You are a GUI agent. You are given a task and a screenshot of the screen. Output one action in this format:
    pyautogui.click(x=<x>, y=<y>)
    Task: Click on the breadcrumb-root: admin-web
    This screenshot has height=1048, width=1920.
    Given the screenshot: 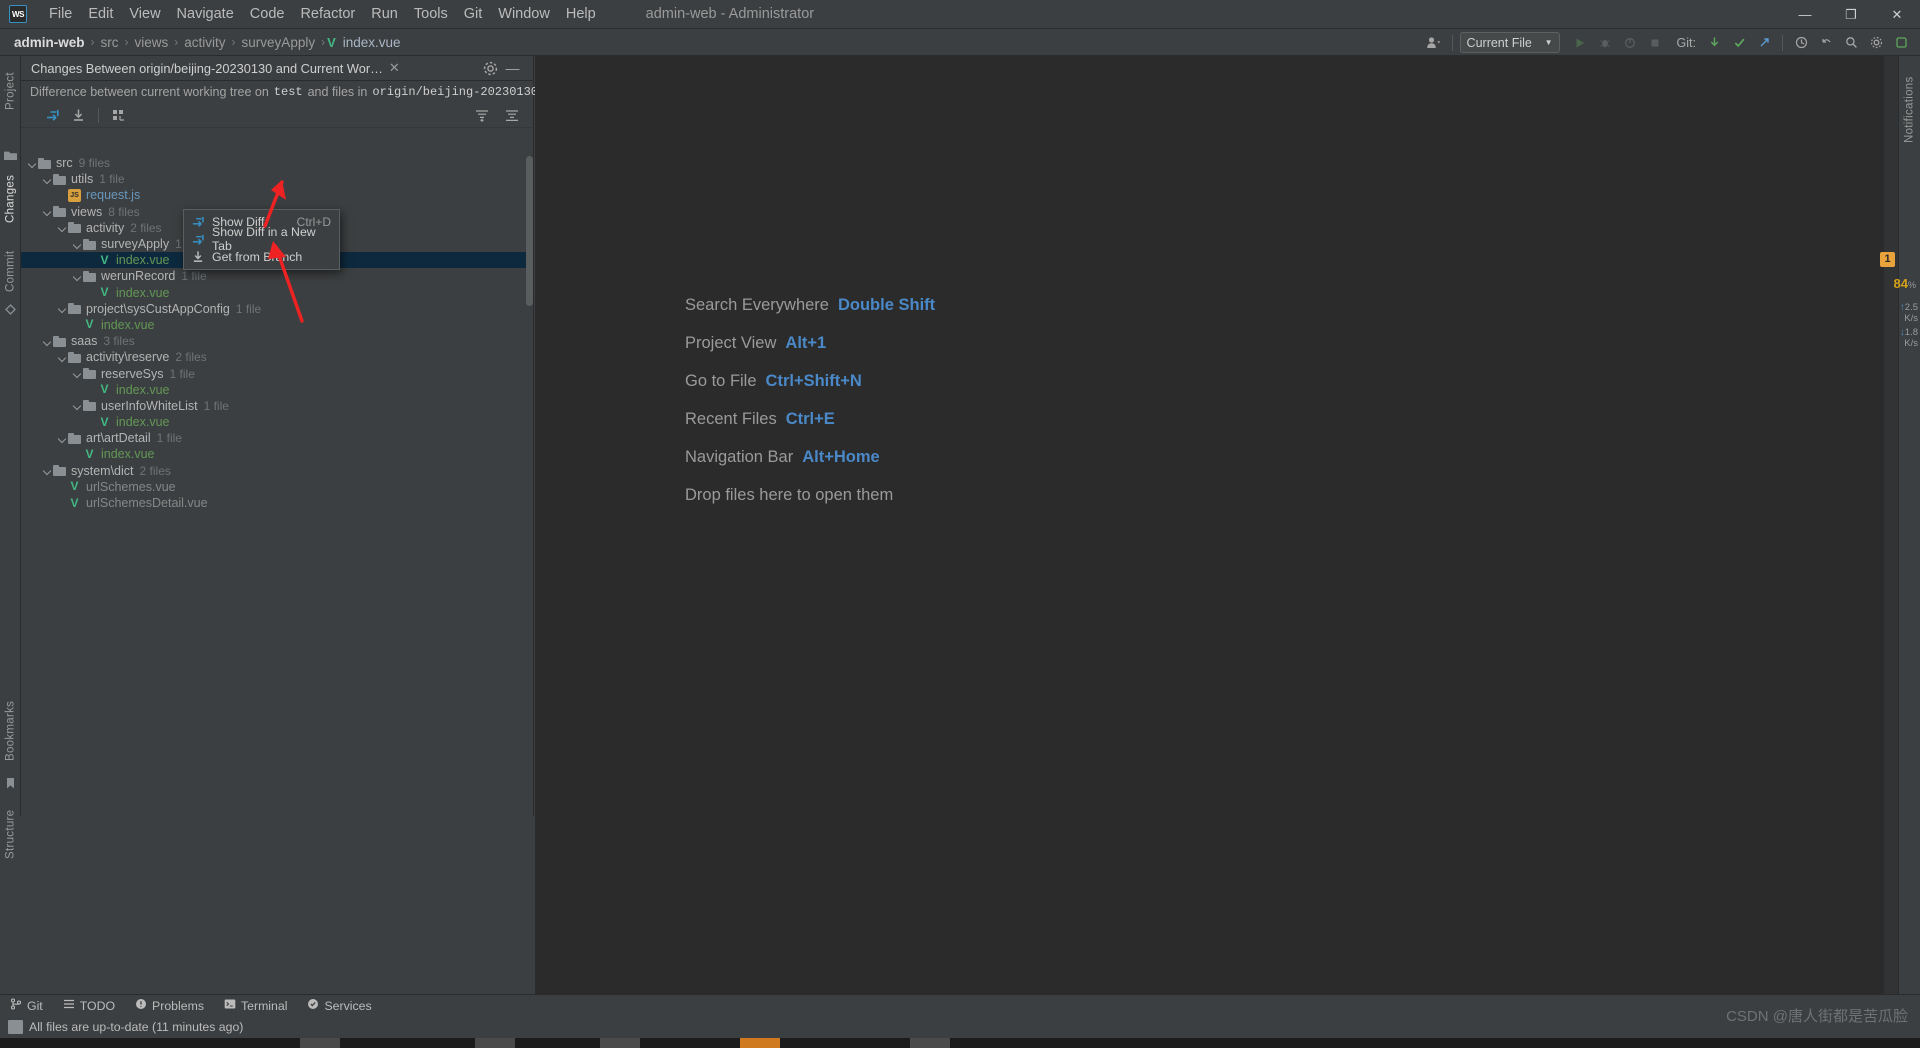 What is the action you would take?
    pyautogui.click(x=49, y=42)
    